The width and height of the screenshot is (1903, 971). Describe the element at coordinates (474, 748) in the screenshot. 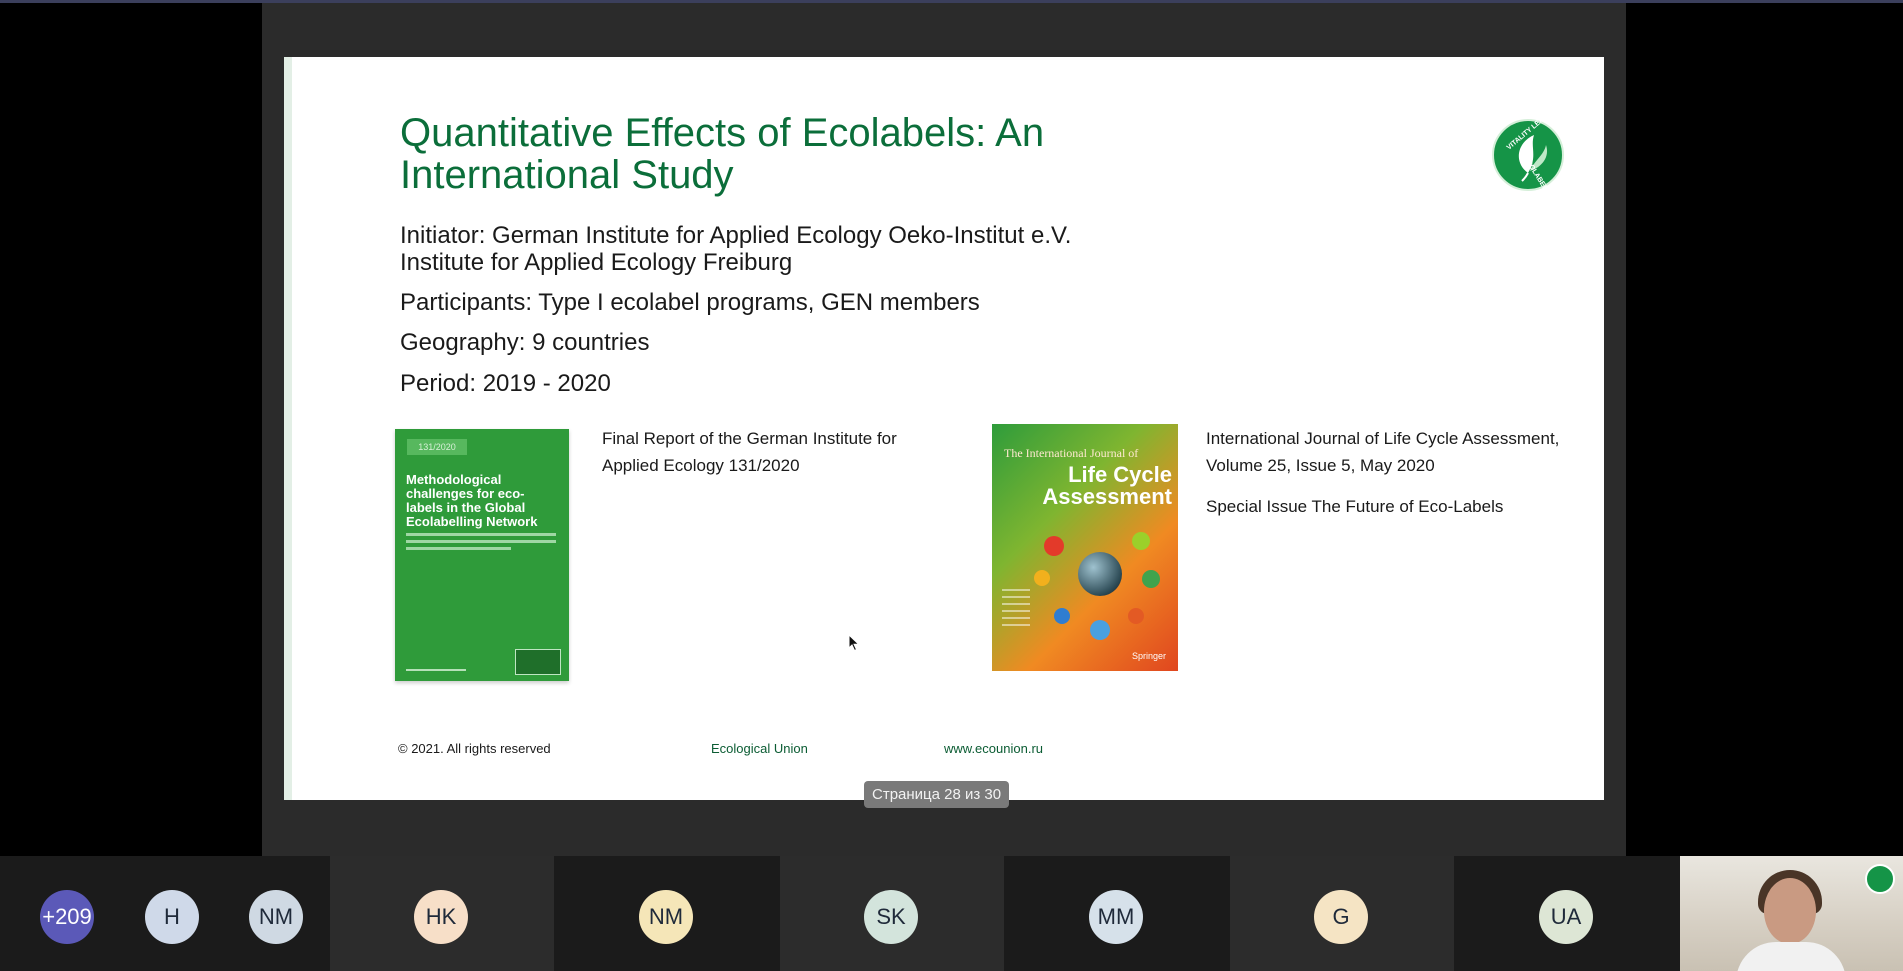

I see `footer-copyright: © 2021. All rights reserved` at that location.